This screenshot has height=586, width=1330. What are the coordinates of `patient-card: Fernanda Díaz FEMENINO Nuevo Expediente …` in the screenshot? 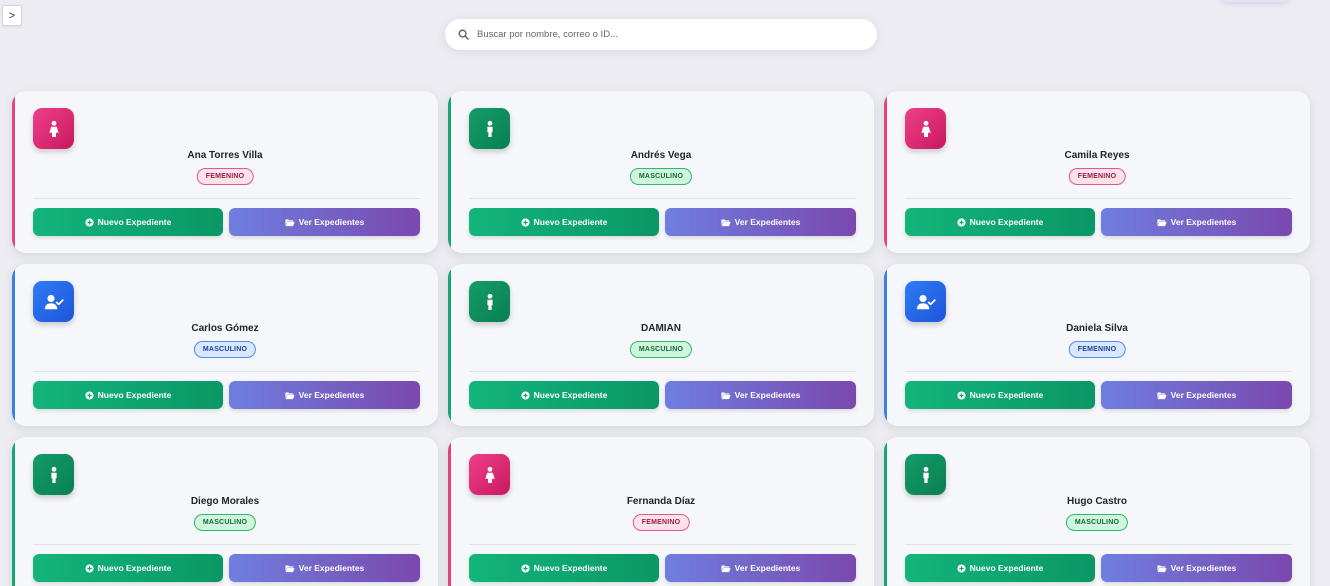 It's located at (661, 511).